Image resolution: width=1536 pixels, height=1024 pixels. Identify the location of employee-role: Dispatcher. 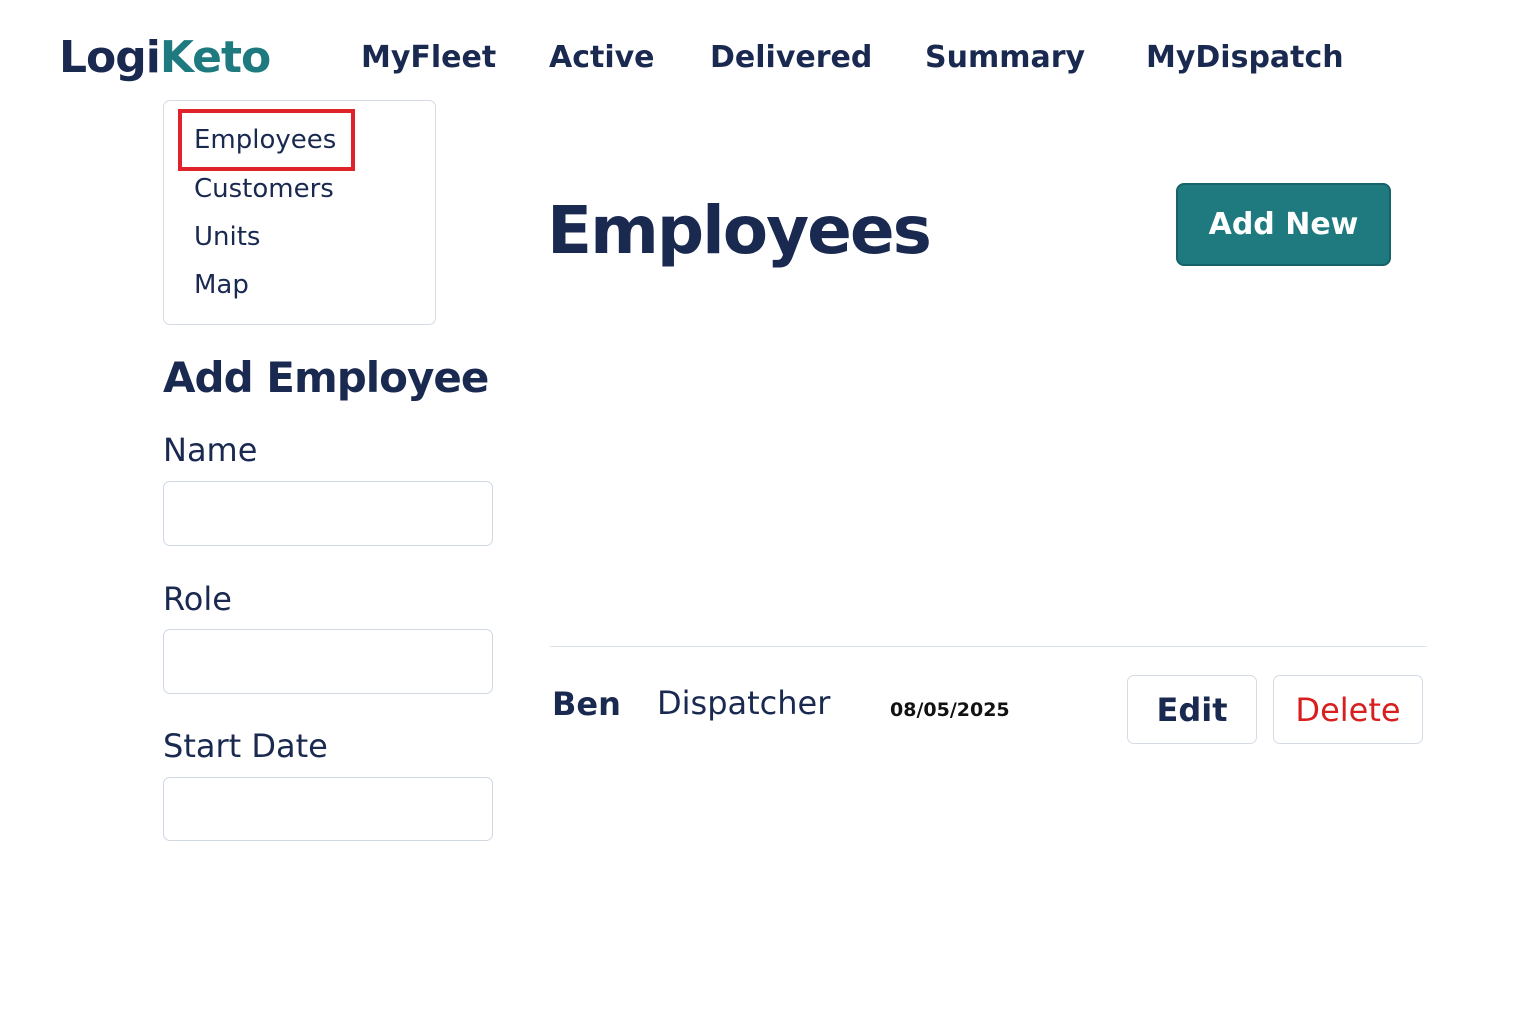
(744, 703).